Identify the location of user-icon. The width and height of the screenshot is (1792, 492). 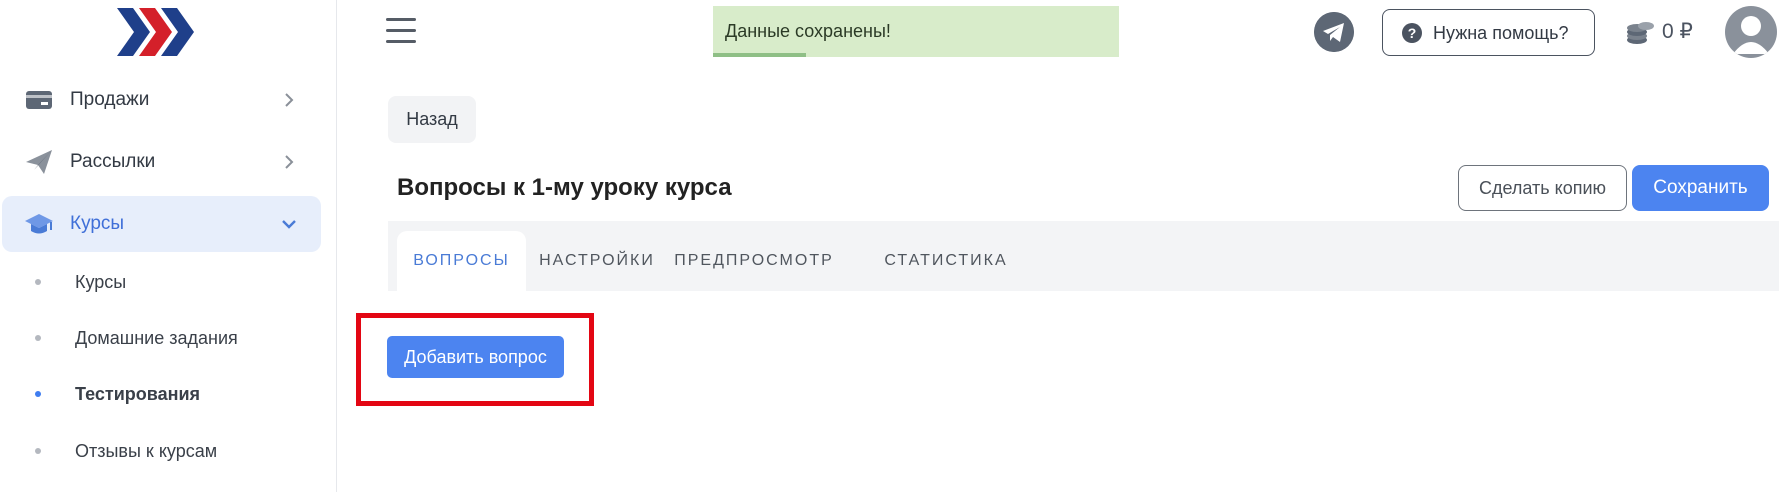
(1751, 35).